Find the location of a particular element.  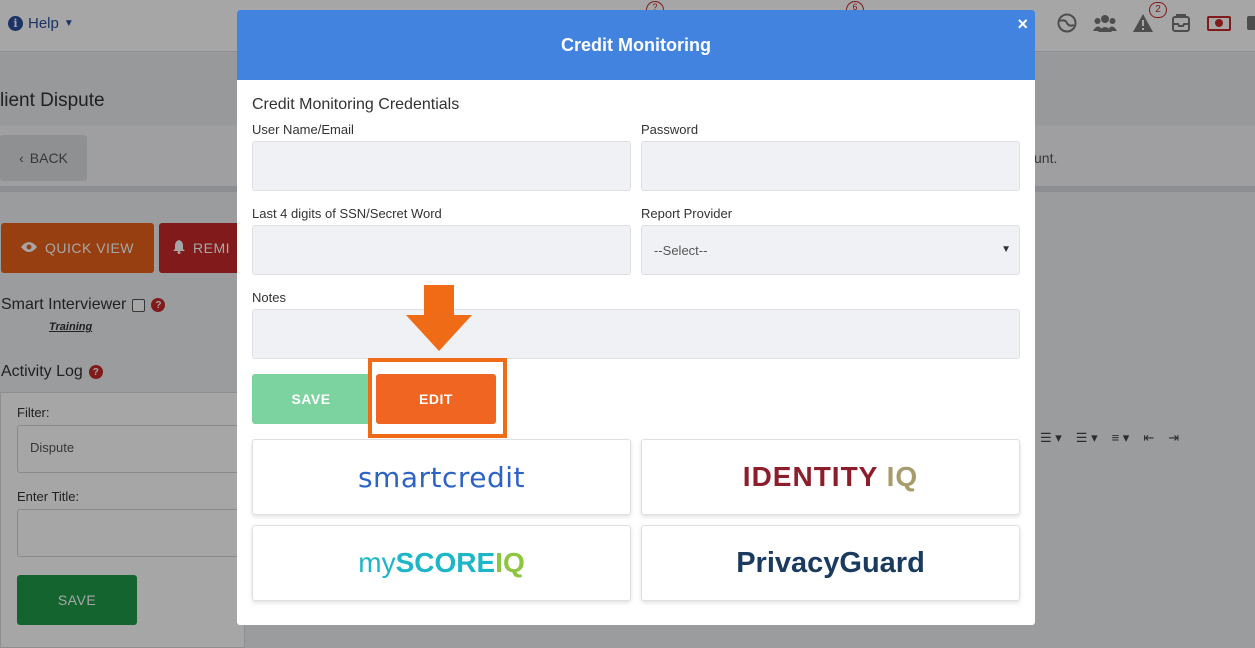

modal-header: Credit Monitoring × is located at coordinates (636, 45).